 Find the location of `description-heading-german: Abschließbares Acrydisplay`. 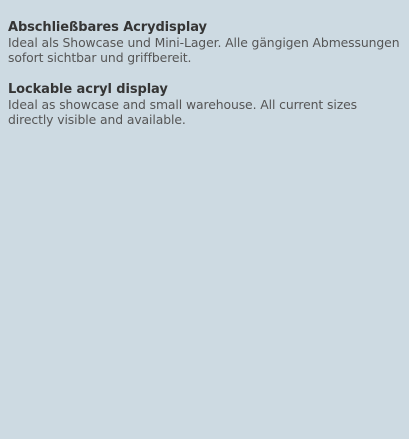

description-heading-german: Abschließbares Acrydisplay is located at coordinates (107, 27).